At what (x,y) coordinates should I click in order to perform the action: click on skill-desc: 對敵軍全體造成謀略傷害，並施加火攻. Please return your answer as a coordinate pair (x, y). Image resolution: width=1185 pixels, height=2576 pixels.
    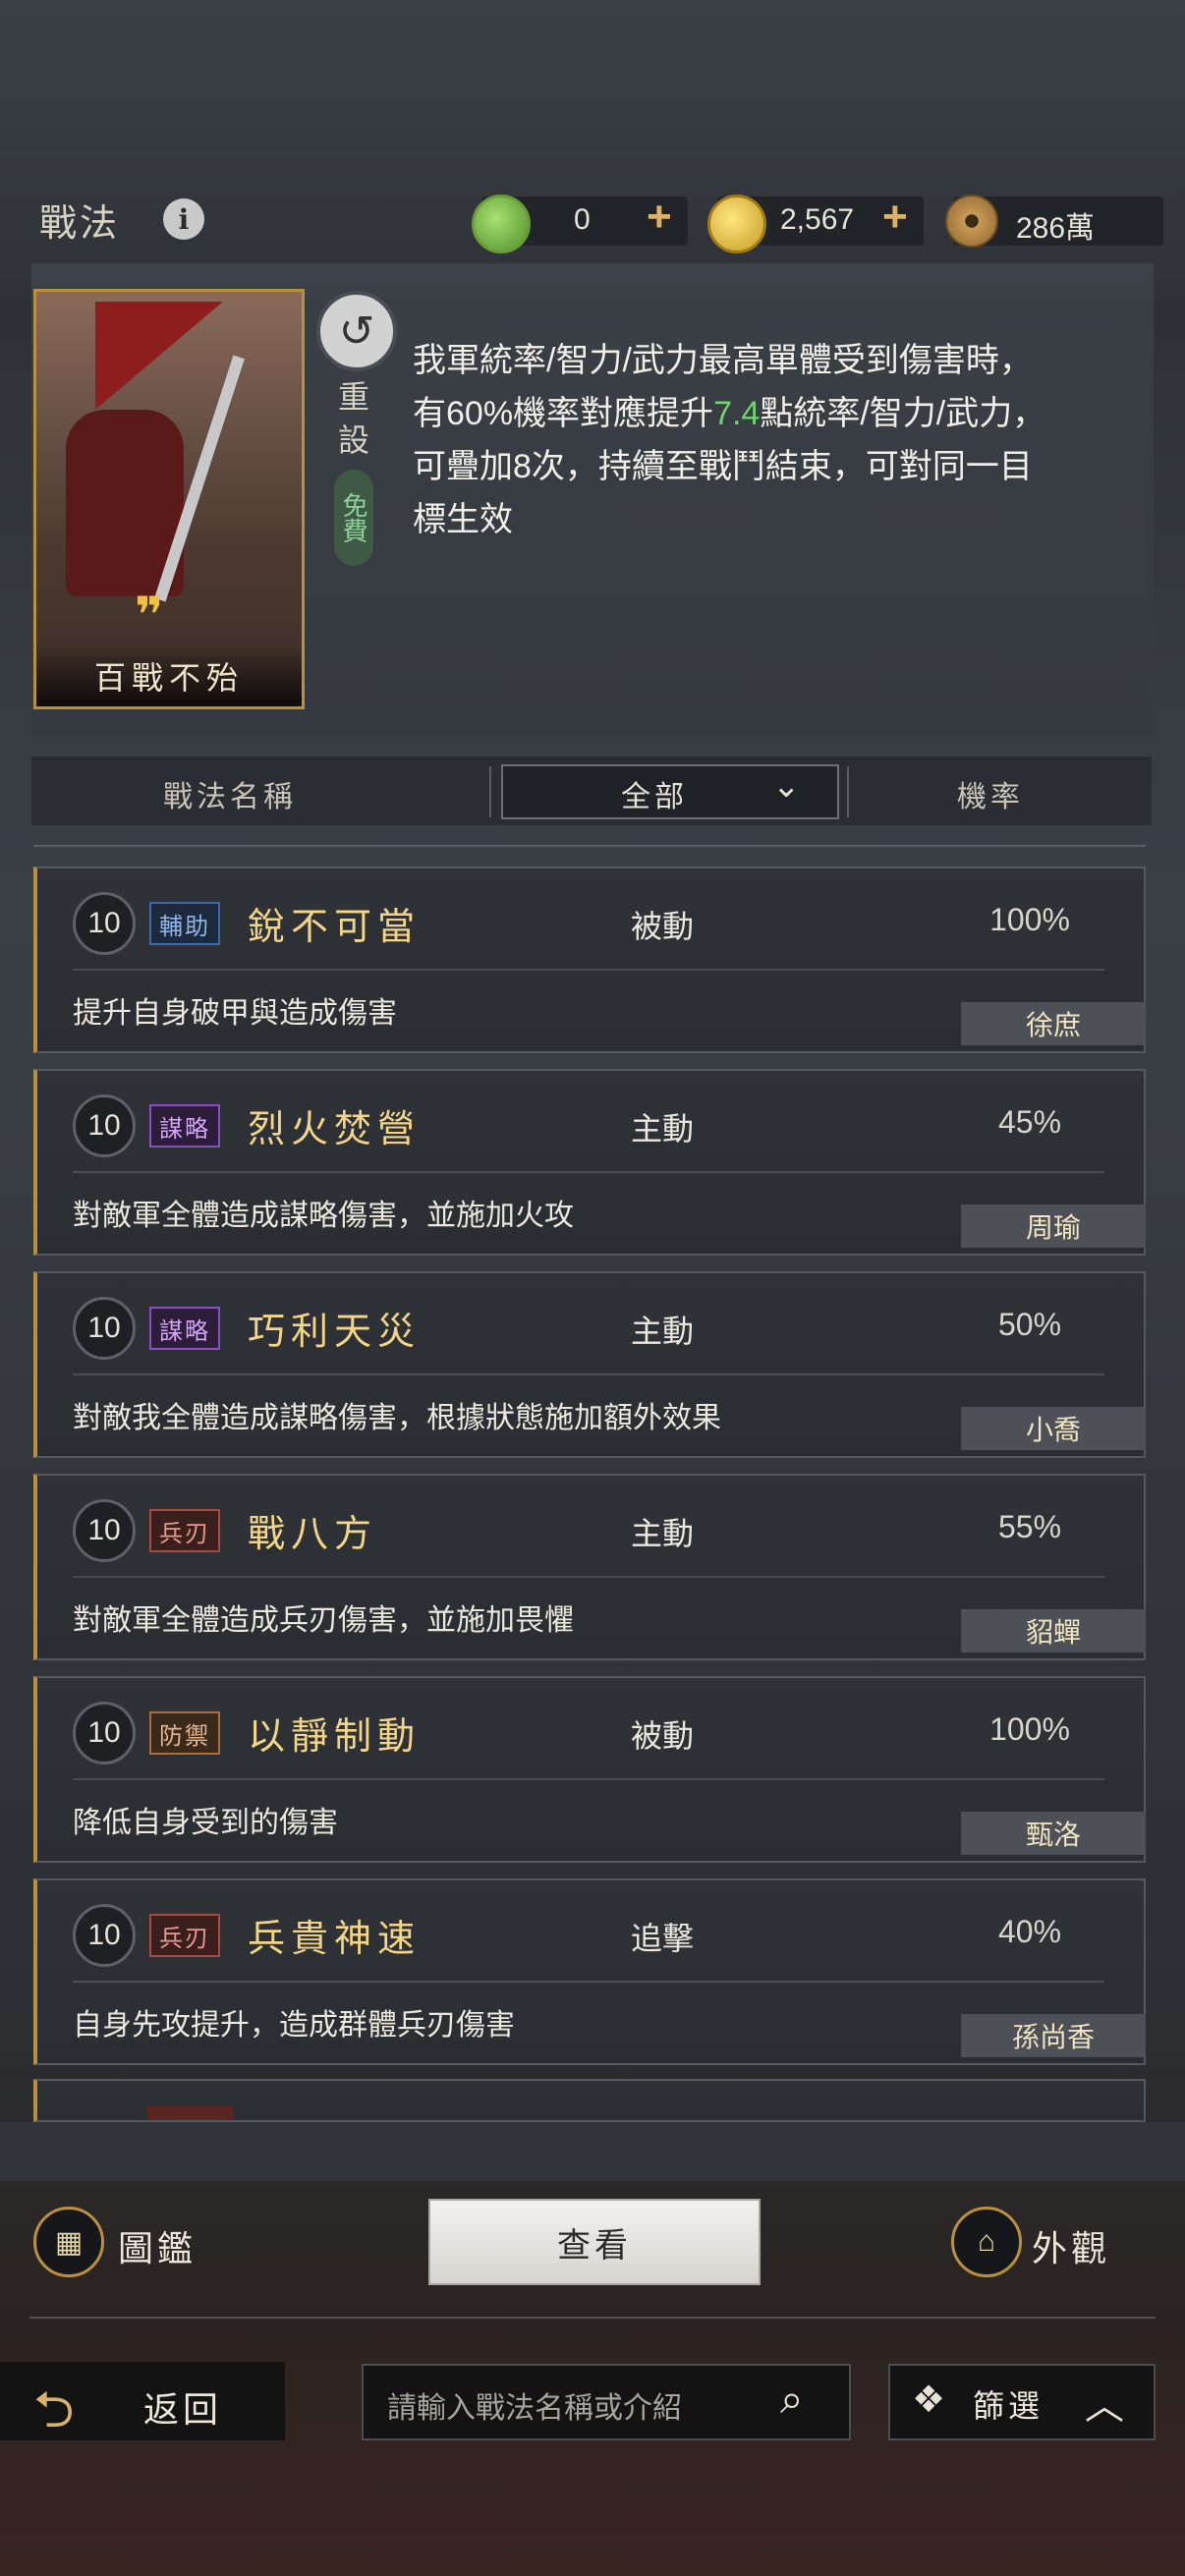
    Looking at the image, I should click on (323, 1216).